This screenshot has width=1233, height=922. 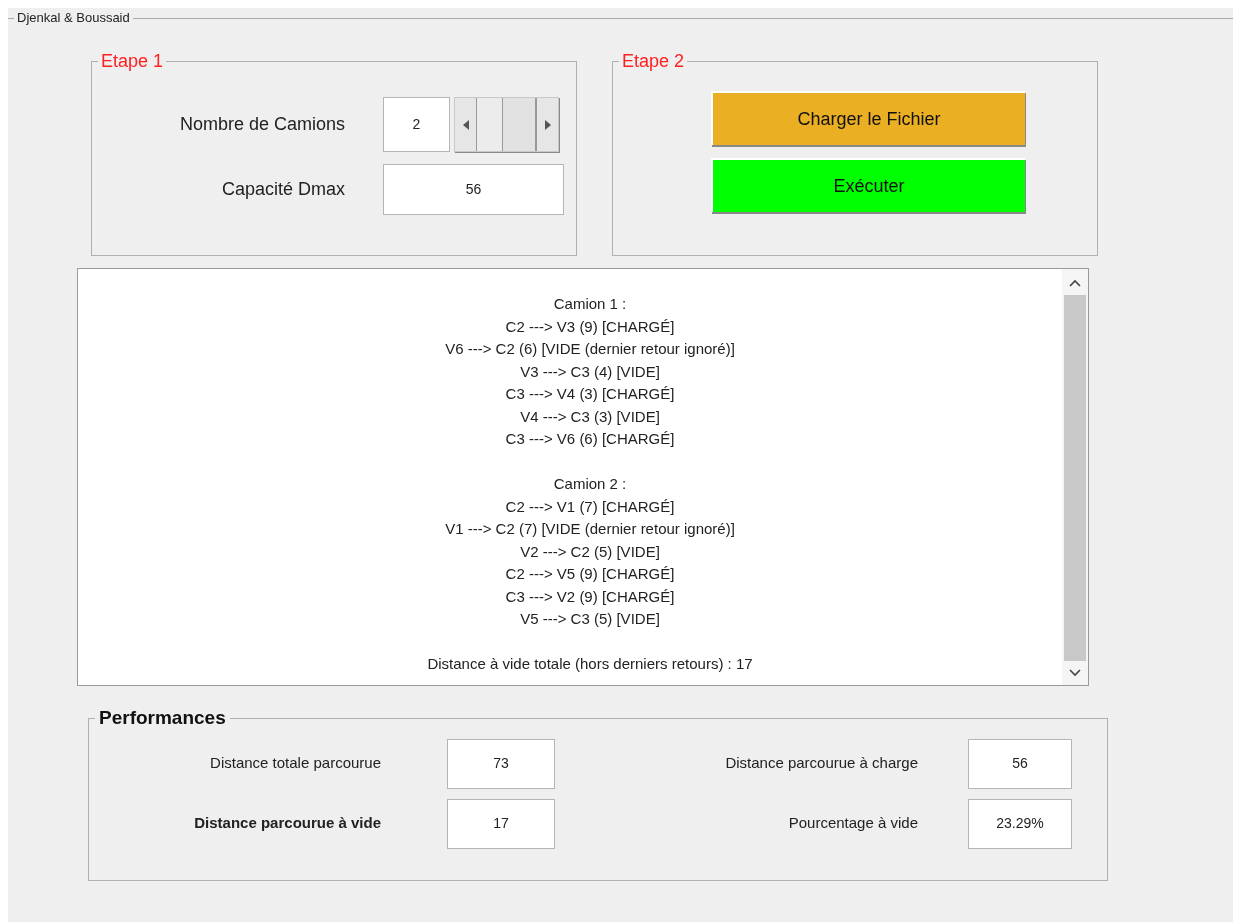 What do you see at coordinates (132, 61) in the screenshot?
I see `group-title: Etape 1` at bounding box center [132, 61].